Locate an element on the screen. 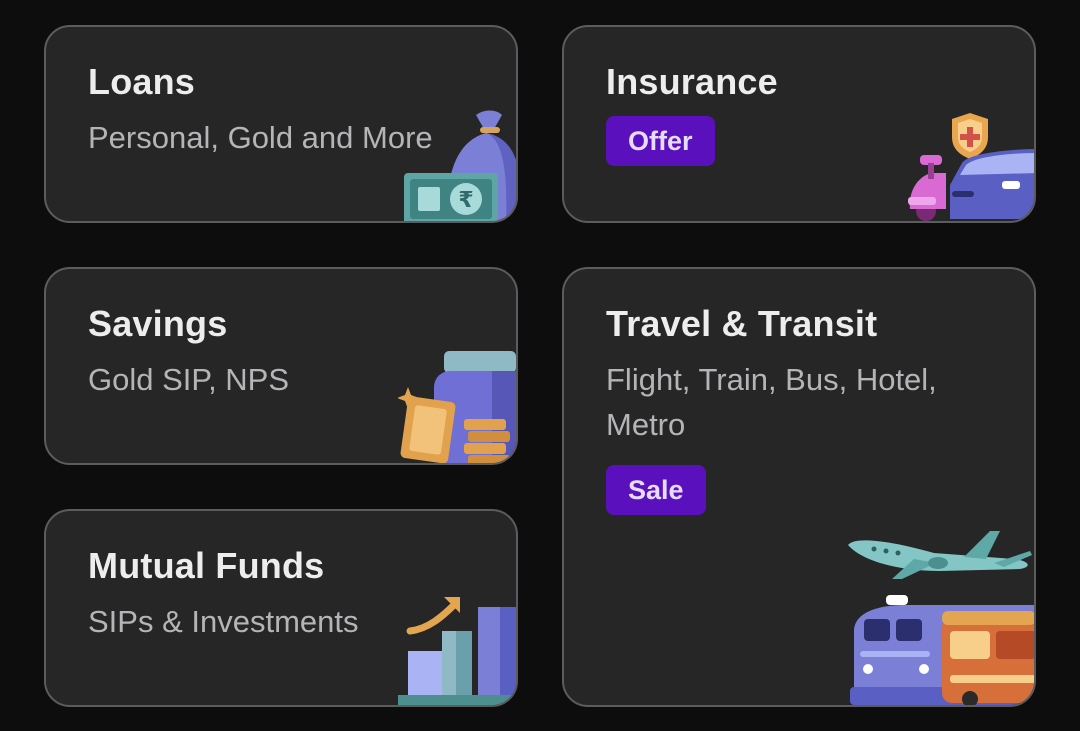 This screenshot has width=1080, height=731. money-bag-icon: ₹ is located at coordinates (460, 165).